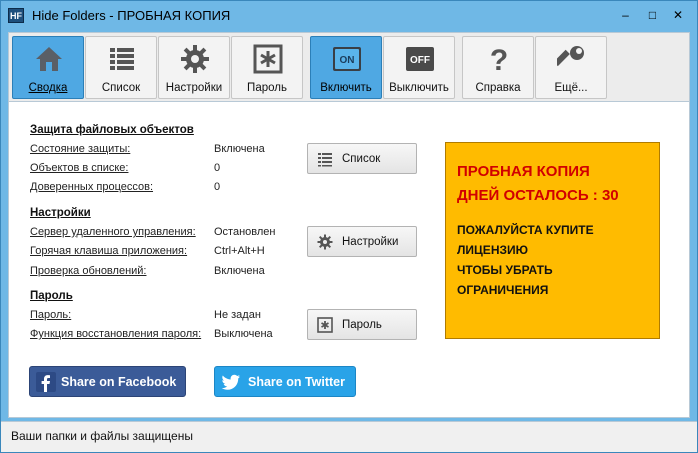 Image resolution: width=698 pixels, height=453 pixels. I want to click on facebook-icon, so click(46, 382).